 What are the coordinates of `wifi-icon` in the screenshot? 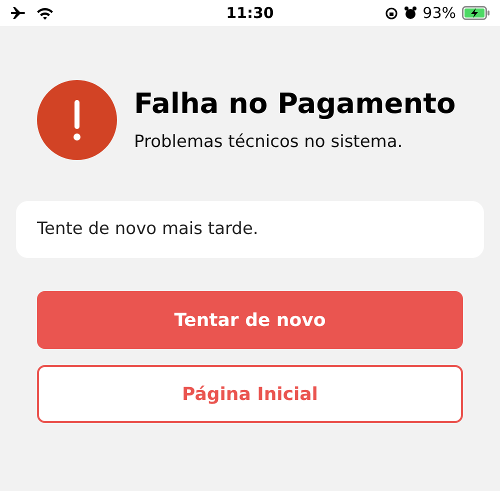 It's located at (45, 13).